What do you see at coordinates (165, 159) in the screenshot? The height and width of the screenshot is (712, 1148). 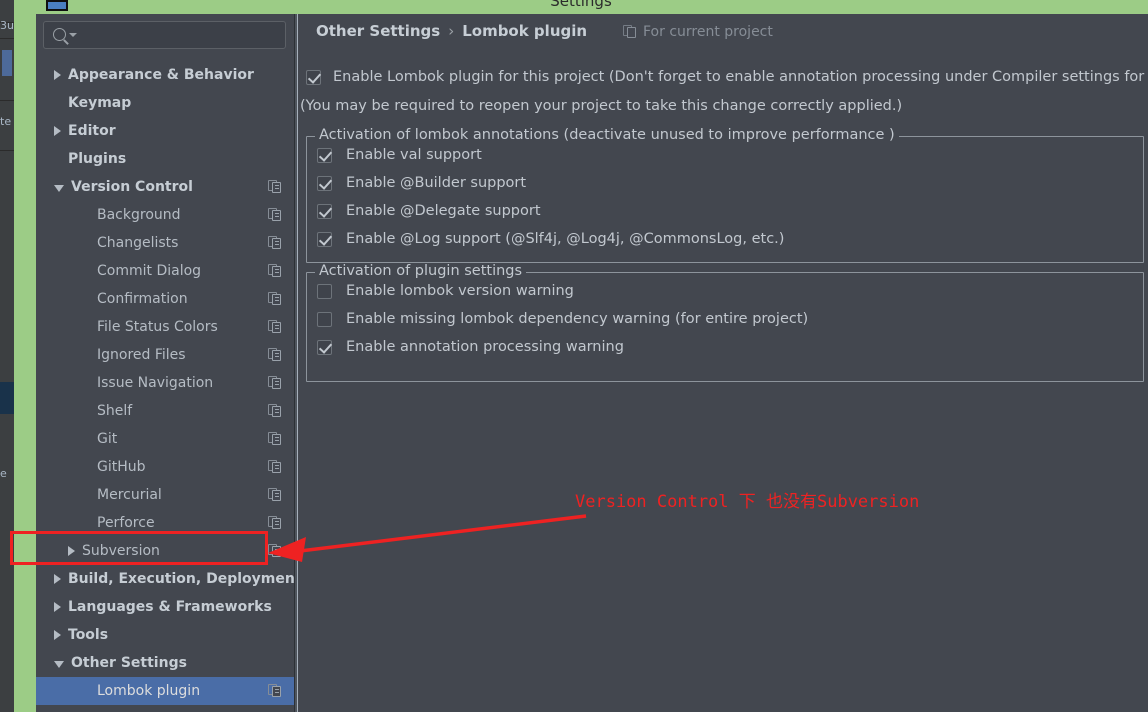 I see `sidebar-item-plugins: Plugins` at bounding box center [165, 159].